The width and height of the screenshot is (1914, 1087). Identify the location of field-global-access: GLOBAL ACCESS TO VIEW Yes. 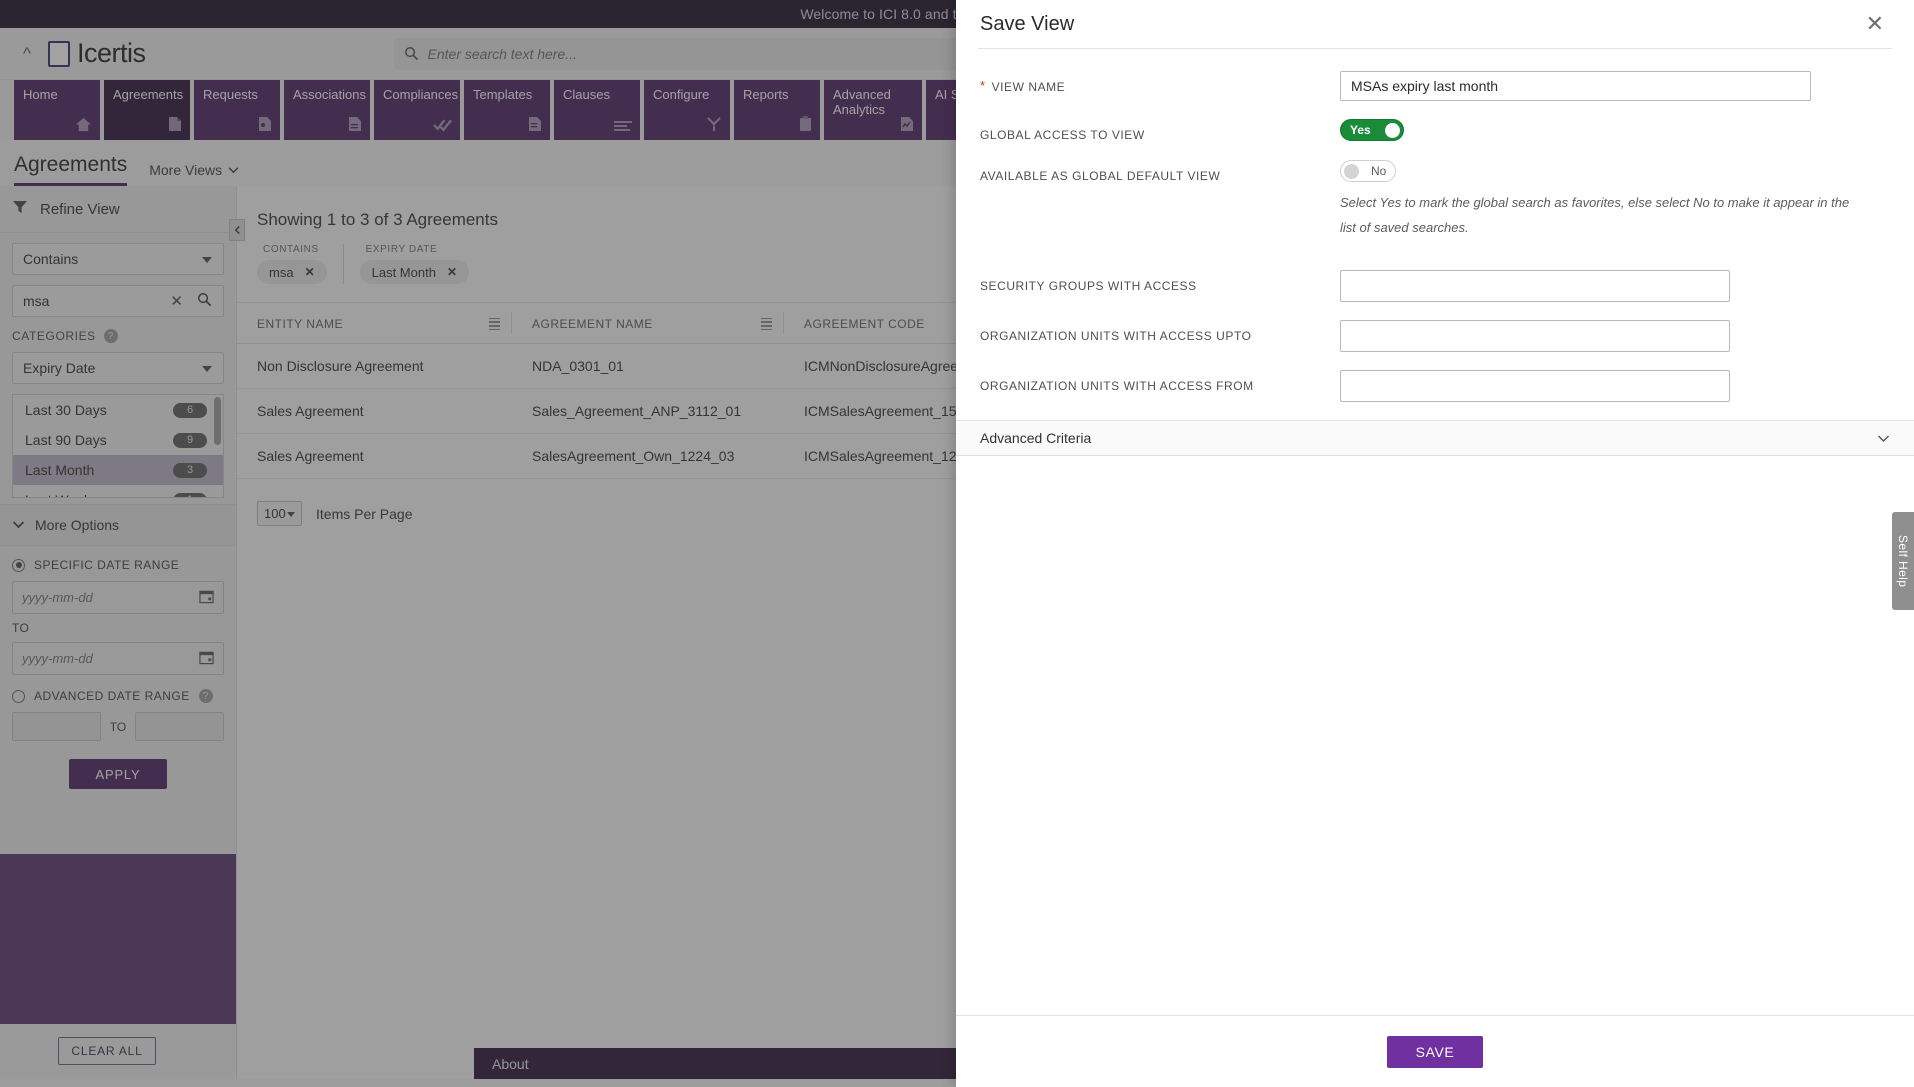
(1435, 130).